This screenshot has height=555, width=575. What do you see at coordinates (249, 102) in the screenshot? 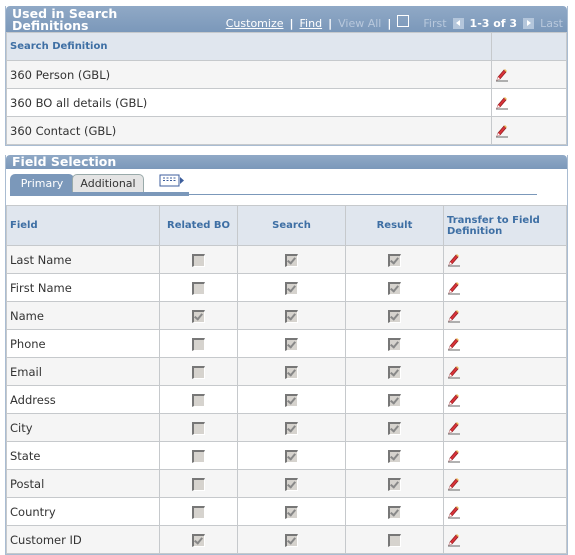
I see `search-definition-name: 360 BO all details (GBL)` at bounding box center [249, 102].